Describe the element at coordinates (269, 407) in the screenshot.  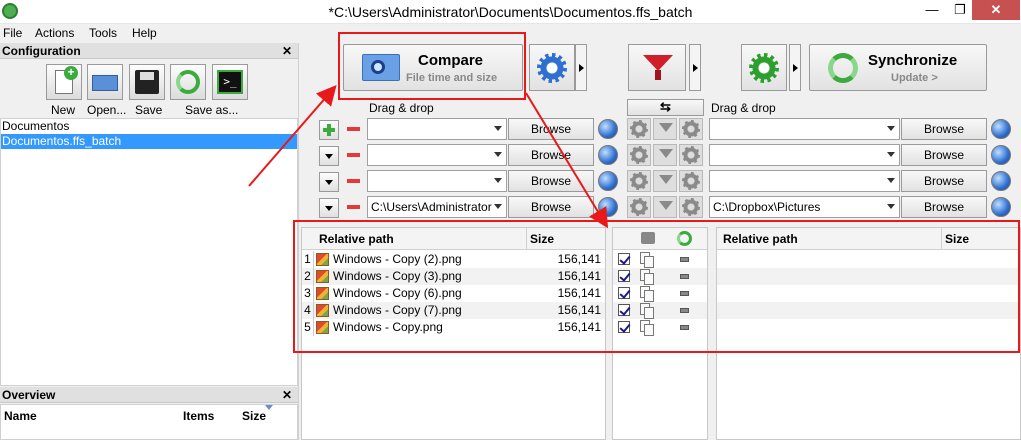
I see `sort-descending-icon` at that location.